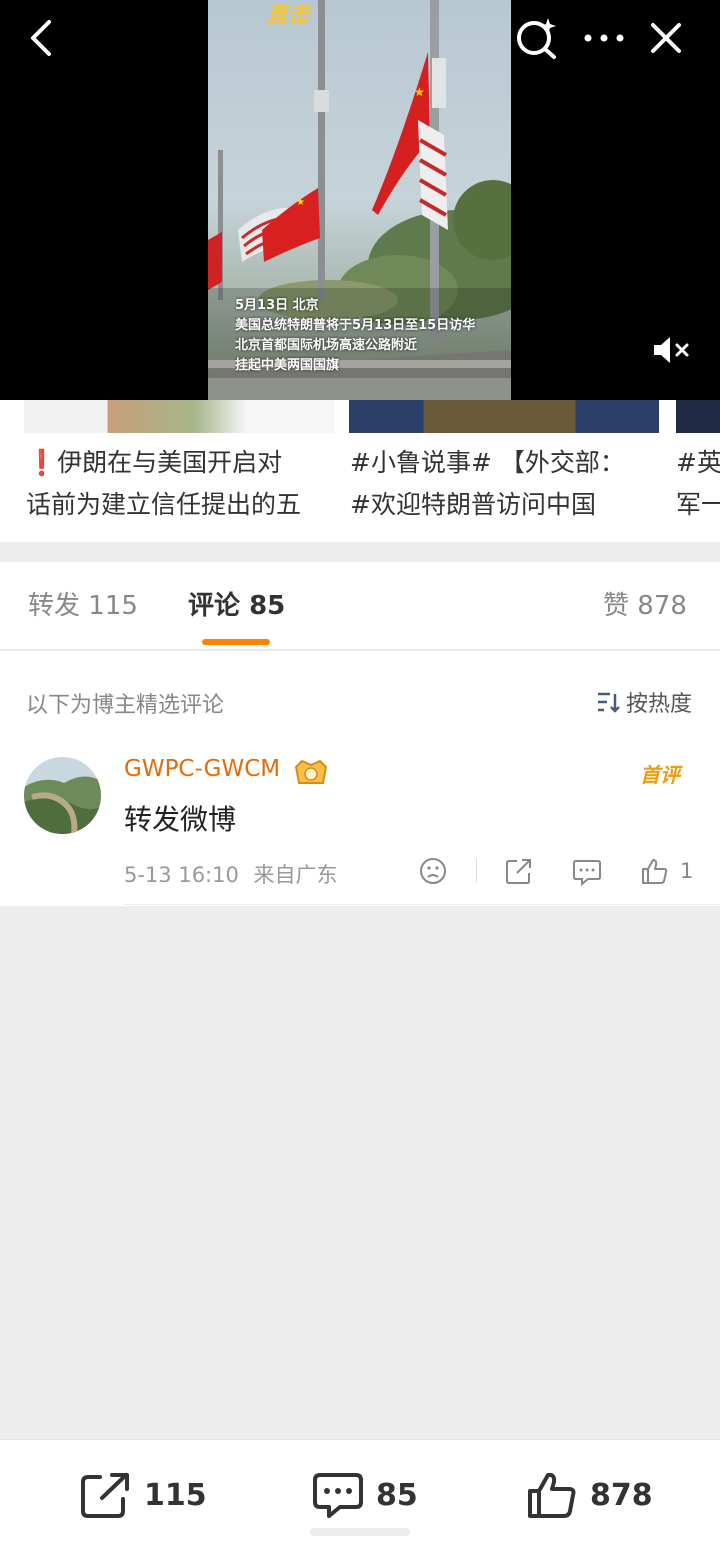  I want to click on close-icon, so click(666, 38).